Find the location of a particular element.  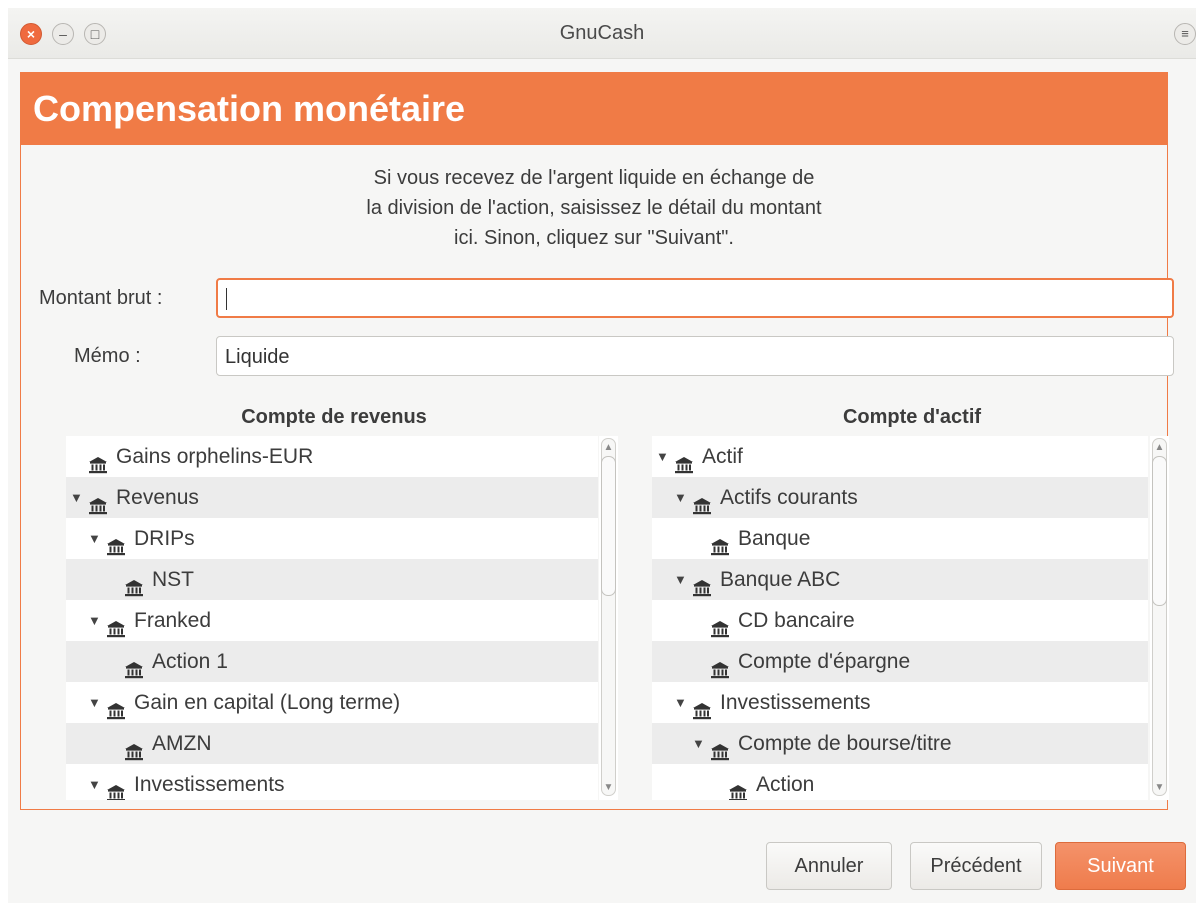

account-name: Actifs courants is located at coordinates (789, 497).